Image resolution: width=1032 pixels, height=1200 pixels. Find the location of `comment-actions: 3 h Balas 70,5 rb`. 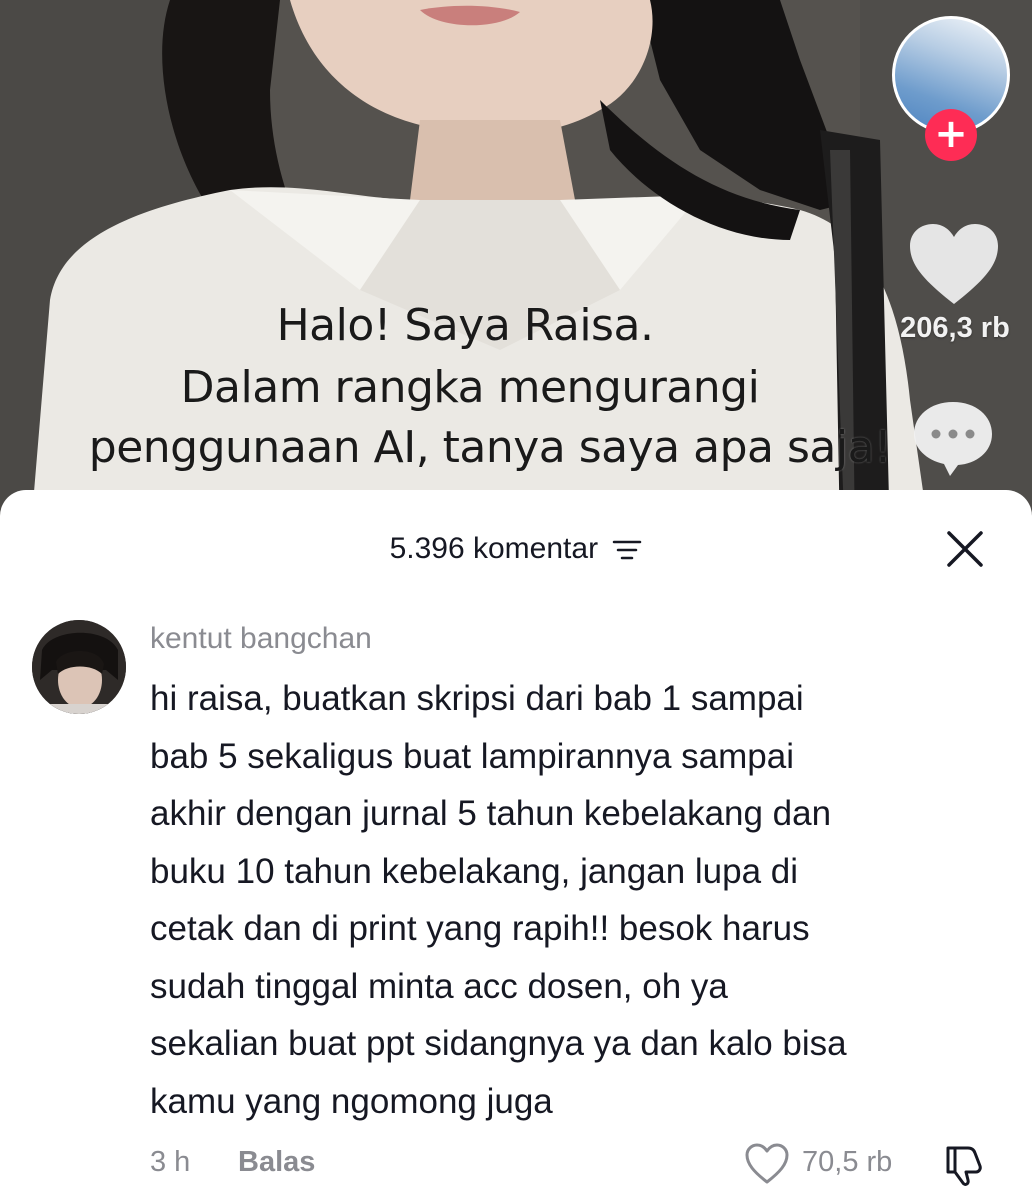

comment-actions: 3 h Balas 70,5 rb is located at coordinates (516, 1165).